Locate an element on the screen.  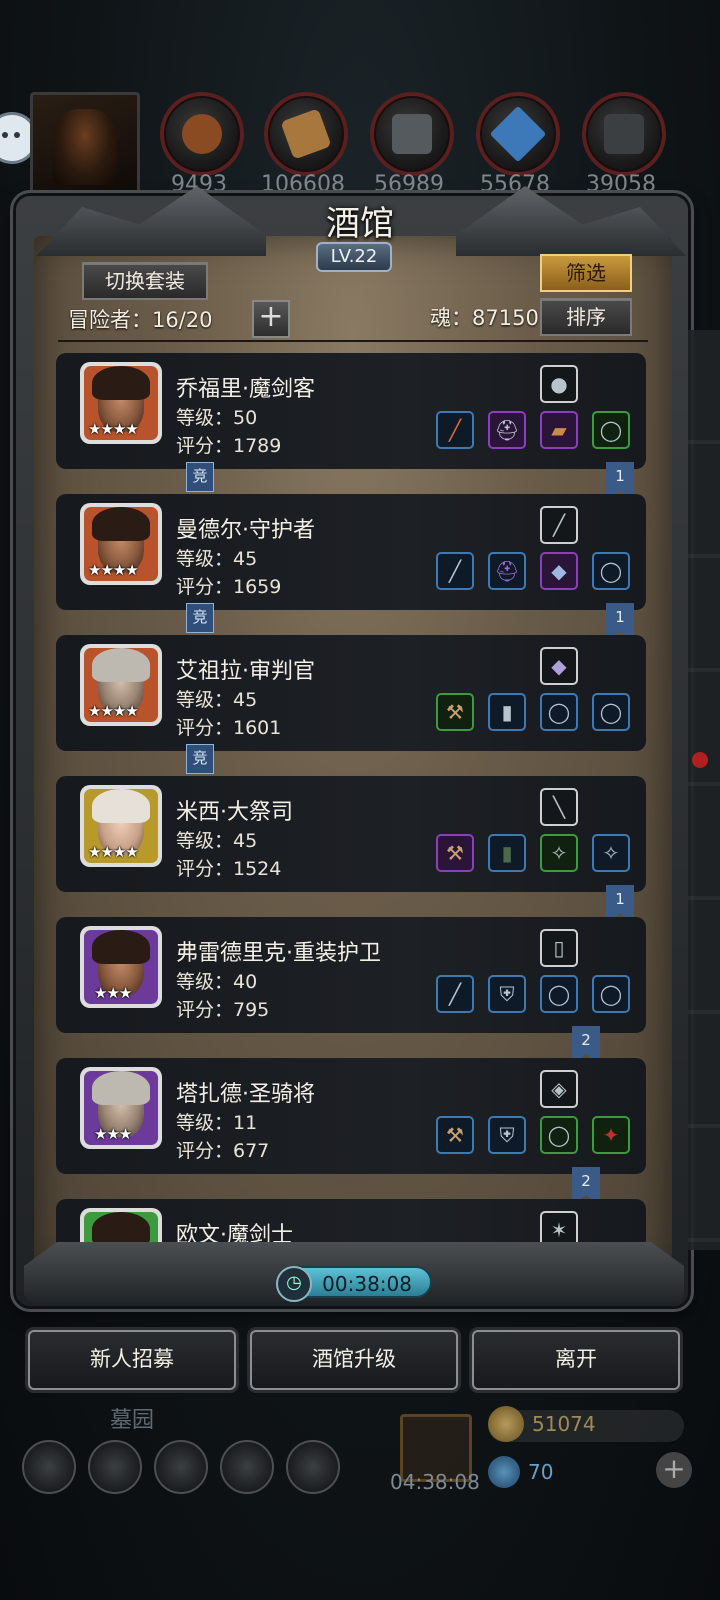
hero-score: 评分：1601 is located at coordinates (229, 728).